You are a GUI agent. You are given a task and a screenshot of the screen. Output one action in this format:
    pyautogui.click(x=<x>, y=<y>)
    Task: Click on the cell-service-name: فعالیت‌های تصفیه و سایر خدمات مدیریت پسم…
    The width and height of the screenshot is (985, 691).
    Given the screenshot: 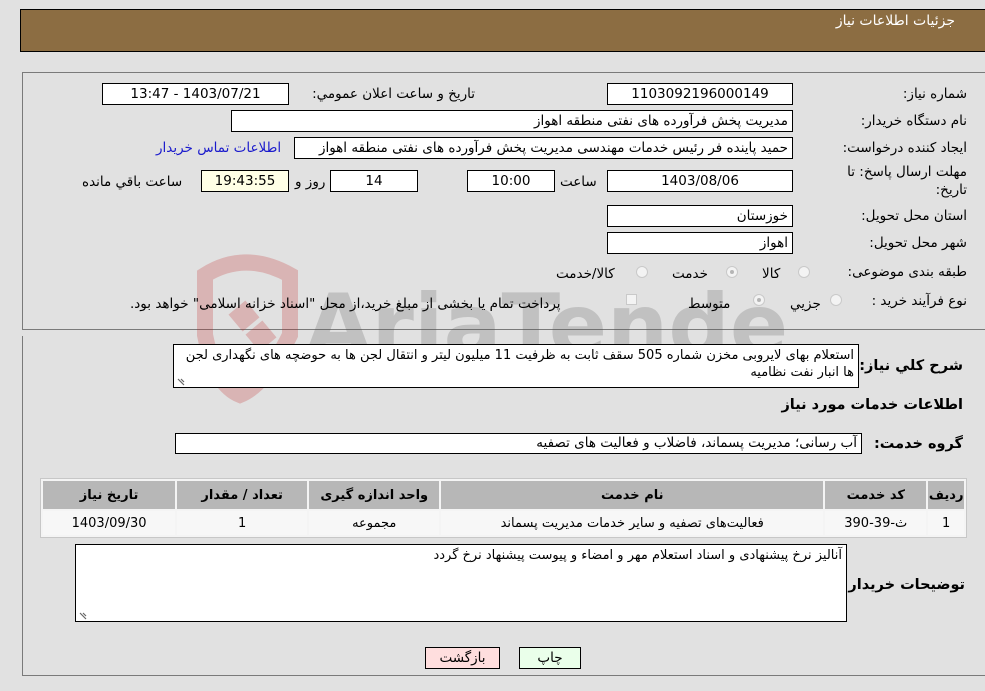 What is the action you would take?
    pyautogui.click(x=632, y=523)
    